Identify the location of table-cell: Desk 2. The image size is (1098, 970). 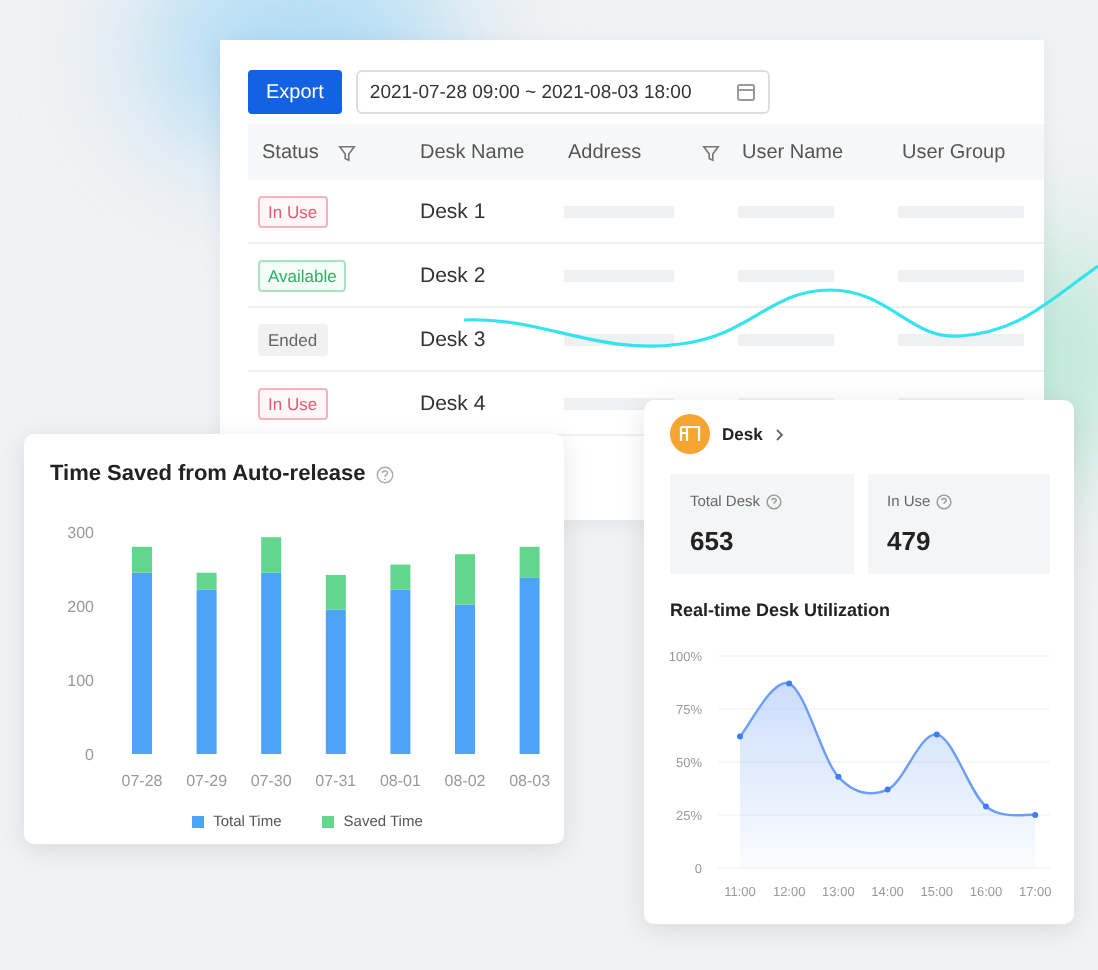
(453, 275).